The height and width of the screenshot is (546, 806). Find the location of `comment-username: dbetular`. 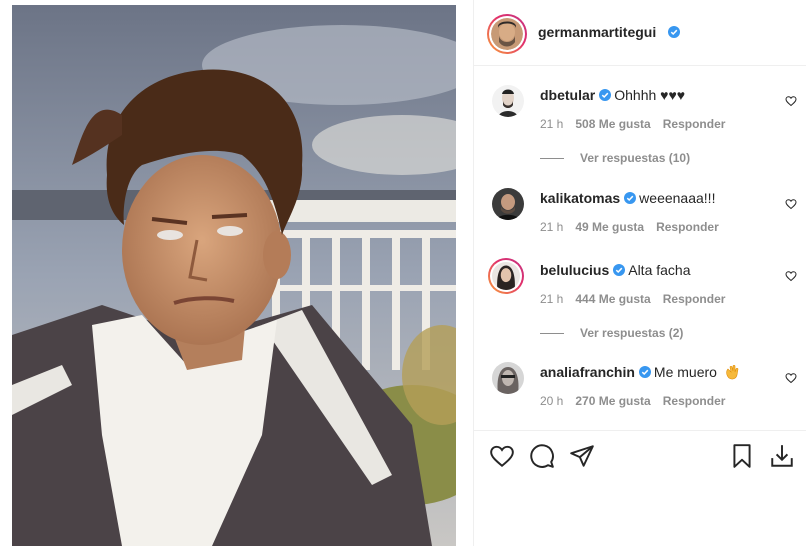

comment-username: dbetular is located at coordinates (567, 95).